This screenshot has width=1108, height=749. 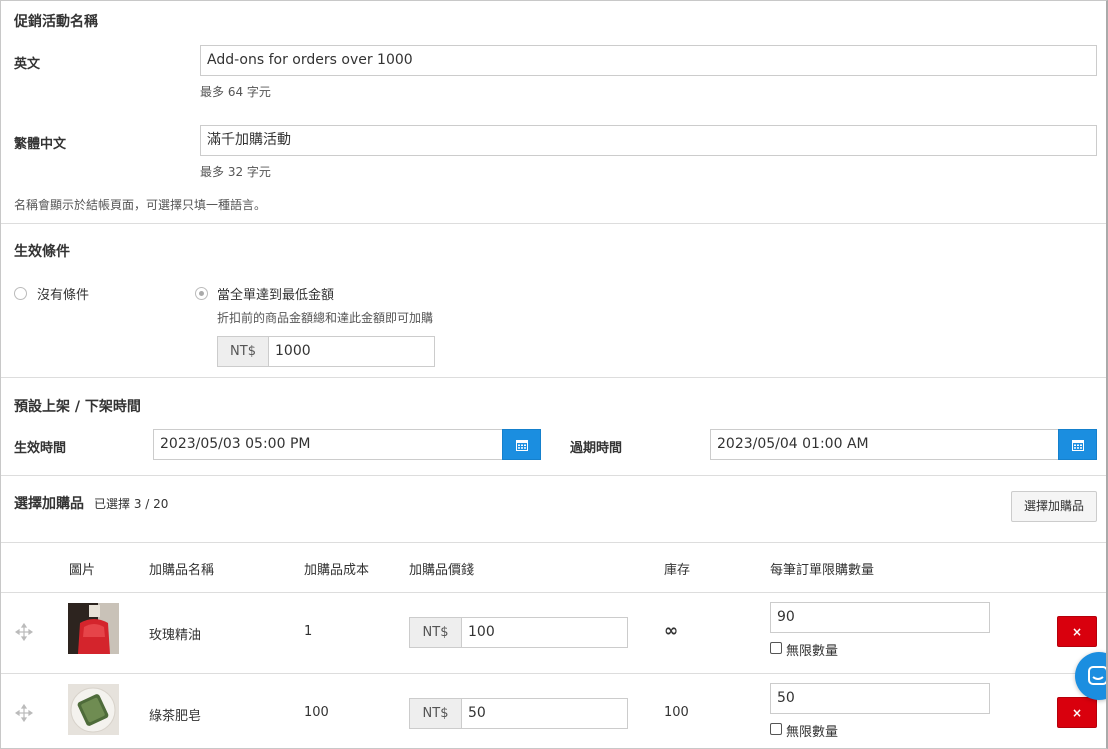 What do you see at coordinates (201, 293) in the screenshot?
I see `min-amount-radio` at bounding box center [201, 293].